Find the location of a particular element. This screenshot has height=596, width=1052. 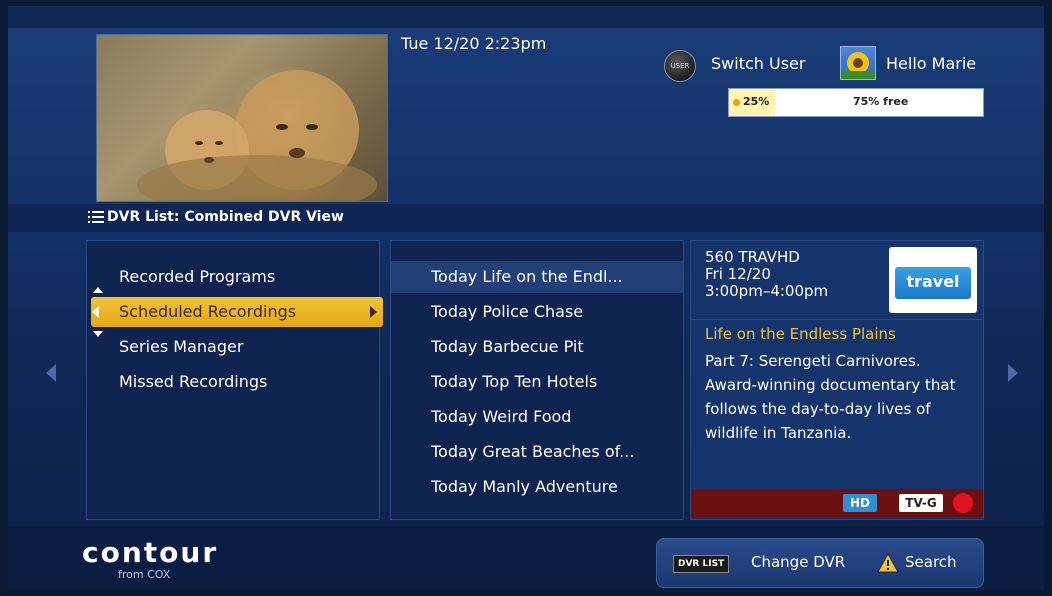

rating-badge: TV-G is located at coordinates (921, 503).